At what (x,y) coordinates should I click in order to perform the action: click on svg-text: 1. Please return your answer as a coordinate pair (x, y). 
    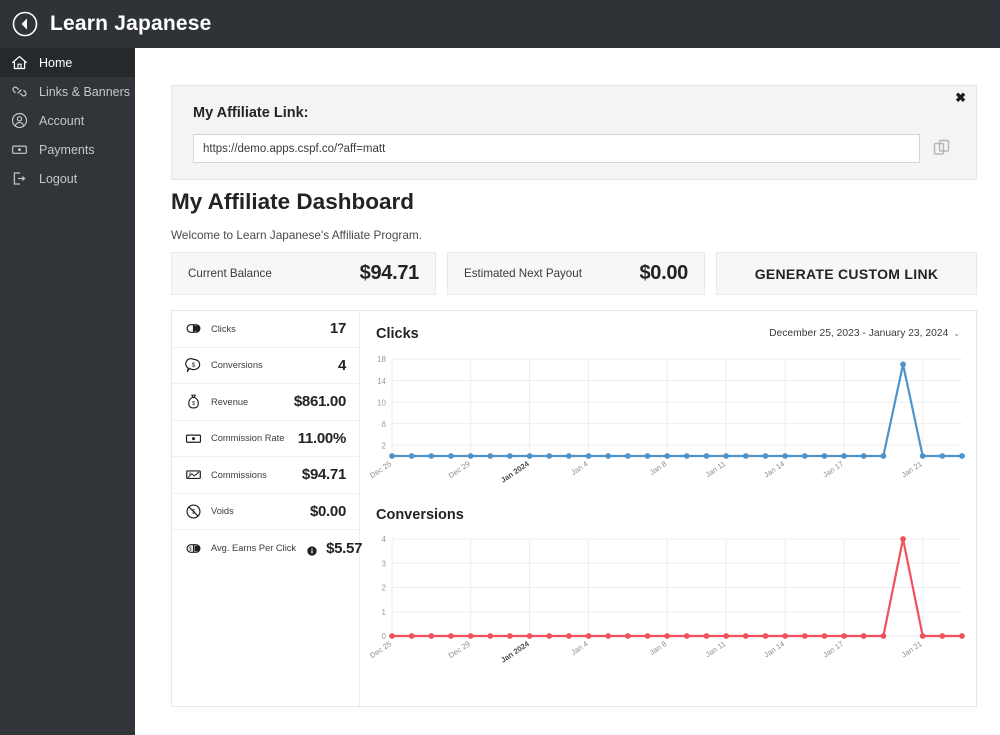
    Looking at the image, I should click on (384, 612).